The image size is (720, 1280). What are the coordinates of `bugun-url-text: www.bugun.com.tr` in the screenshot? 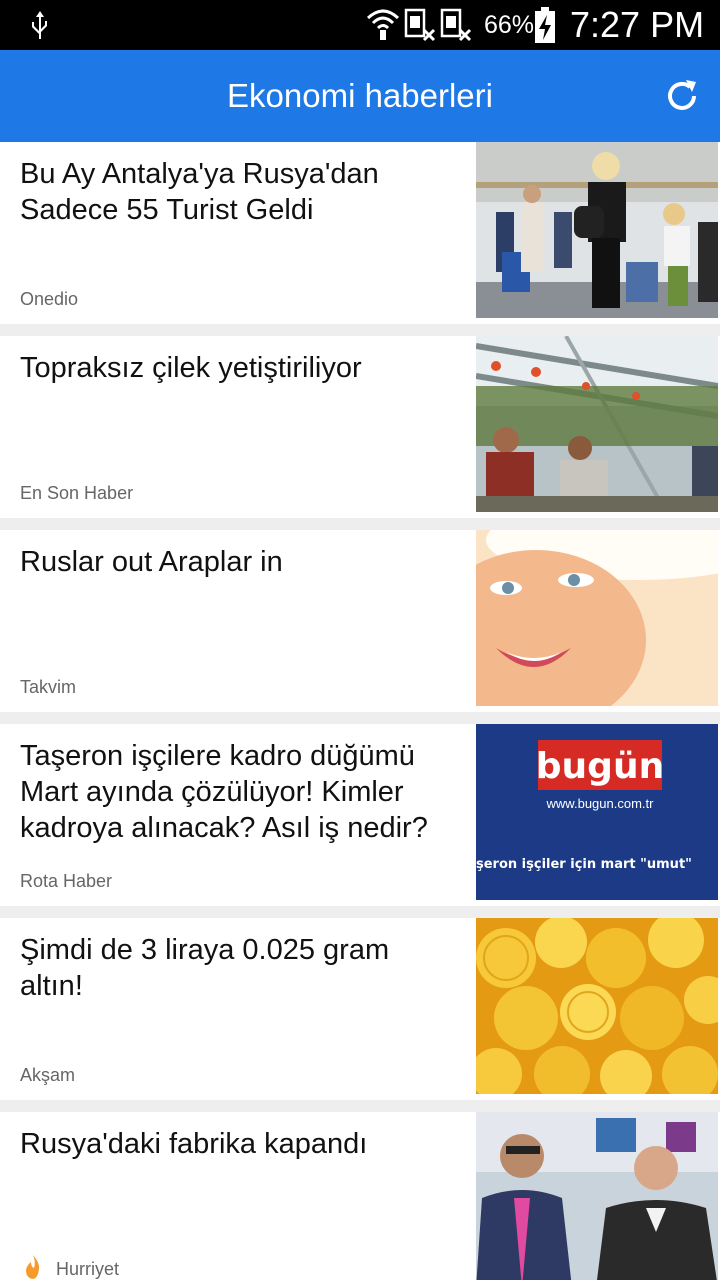 It's located at (600, 803).